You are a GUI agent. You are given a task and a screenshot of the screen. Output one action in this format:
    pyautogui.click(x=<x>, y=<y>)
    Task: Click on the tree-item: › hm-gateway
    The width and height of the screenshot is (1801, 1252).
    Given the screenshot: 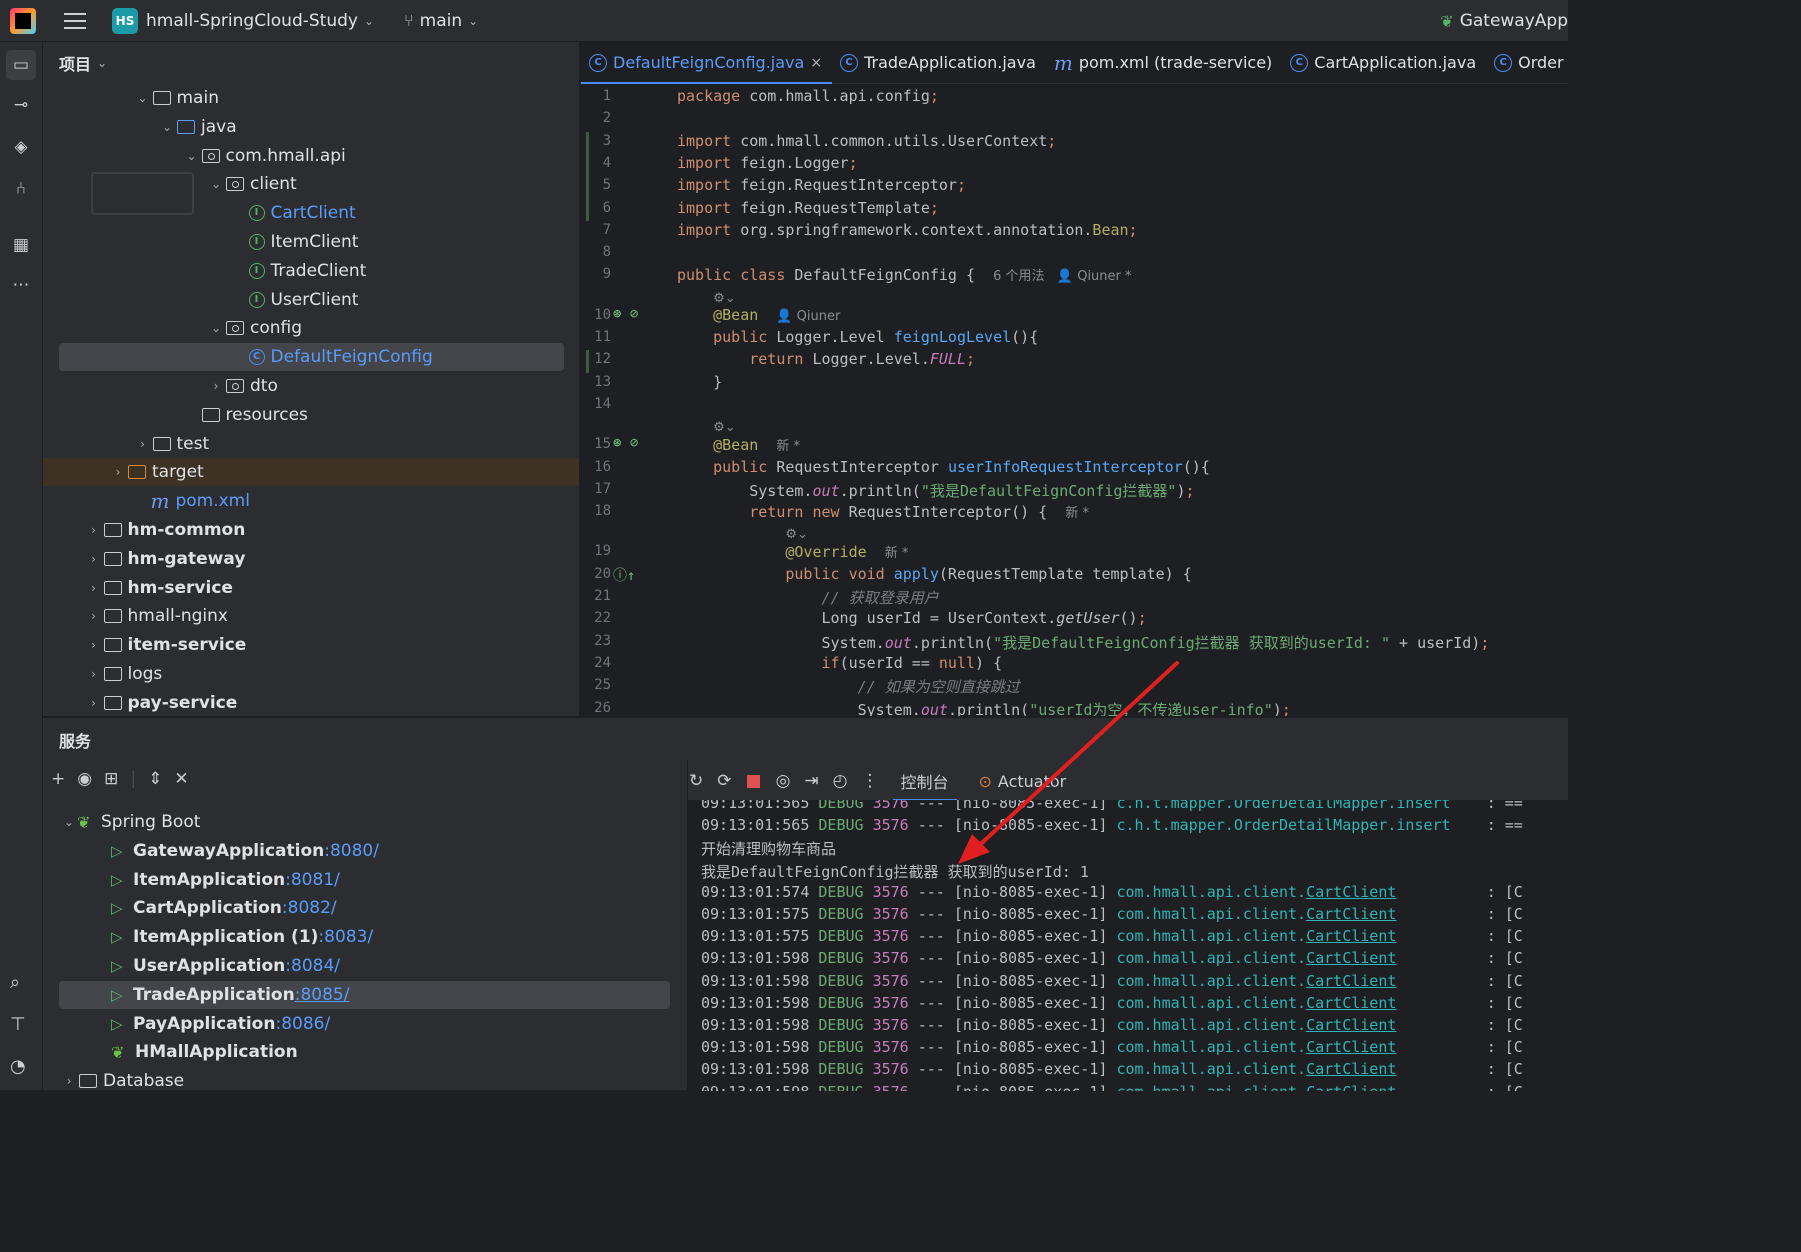 What is the action you would take?
    pyautogui.click(x=311, y=559)
    